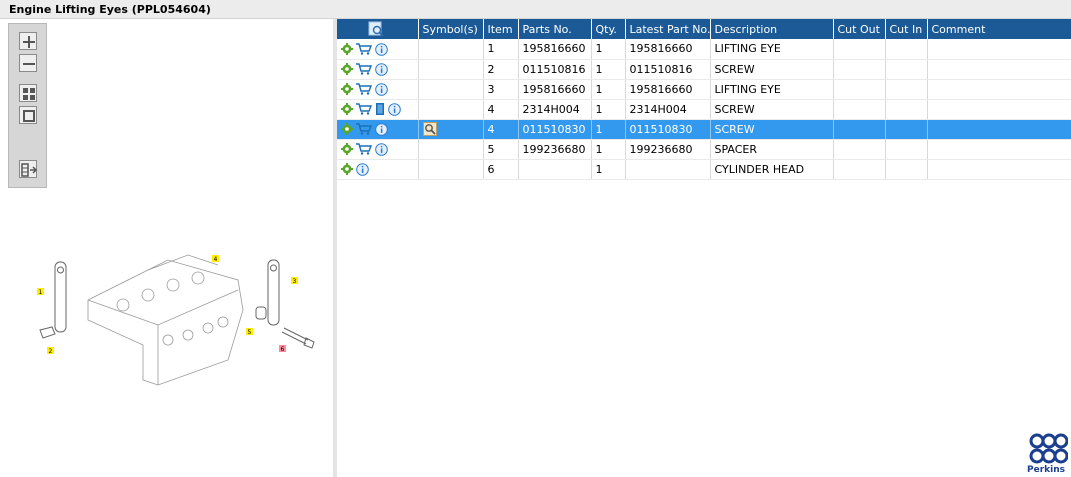 The image size is (1071, 477). I want to click on column-header-parts-no: Parts No., so click(555, 29).